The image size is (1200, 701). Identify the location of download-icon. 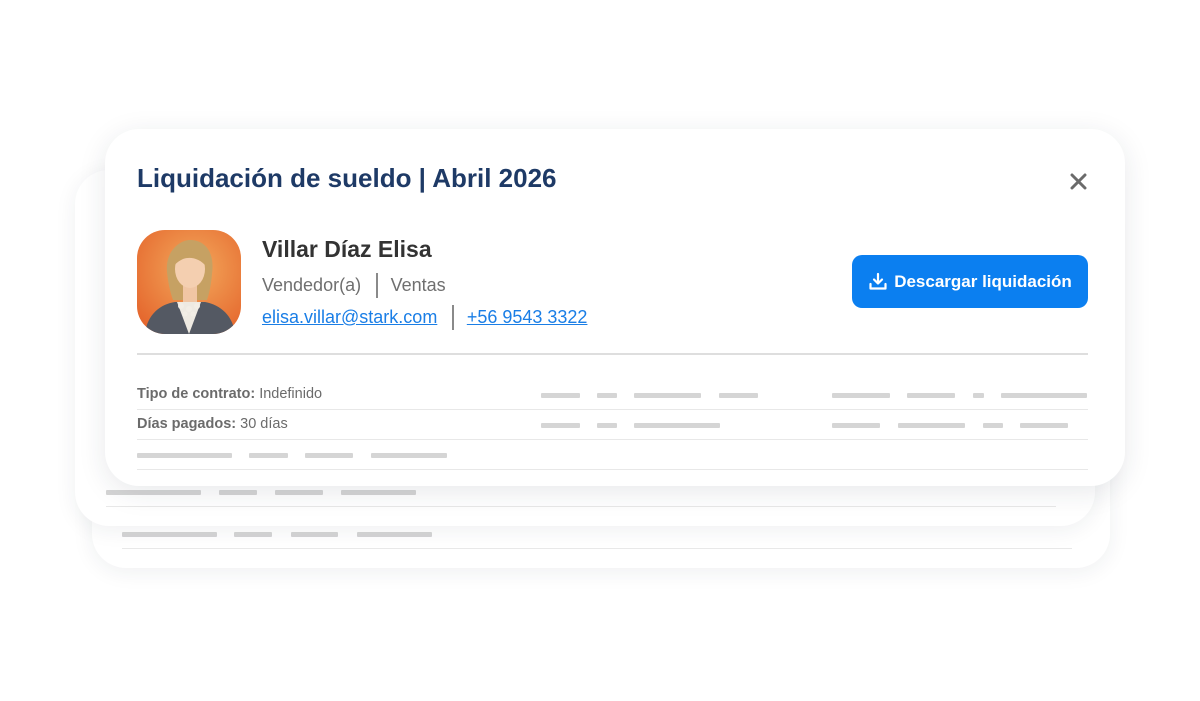
(878, 281).